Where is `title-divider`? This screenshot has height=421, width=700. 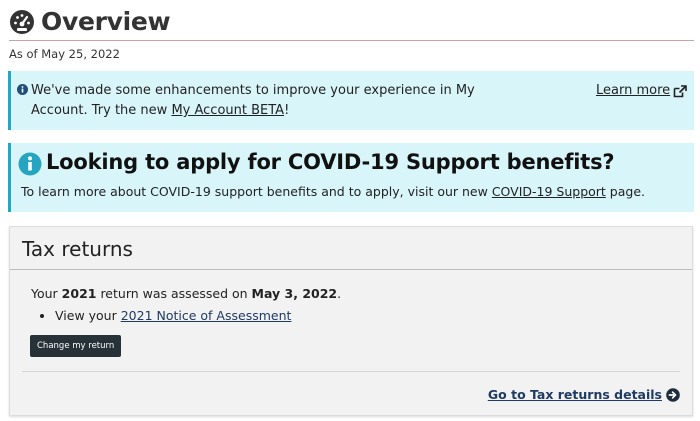
title-divider is located at coordinates (351, 40).